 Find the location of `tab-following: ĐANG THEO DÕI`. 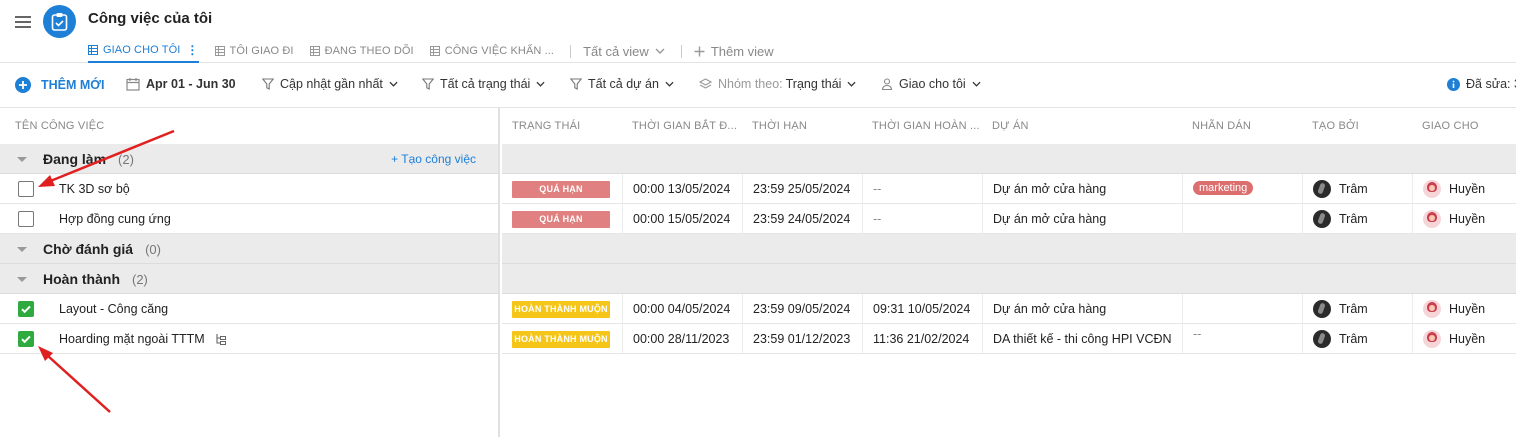

tab-following: ĐANG THEO DÕI is located at coordinates (361, 51).